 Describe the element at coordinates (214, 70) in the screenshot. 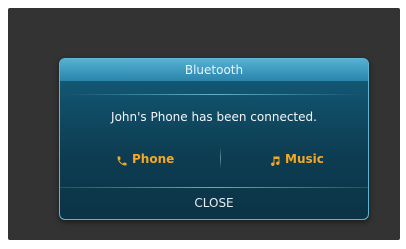

I see `dialog-title: Bluetooth` at that location.